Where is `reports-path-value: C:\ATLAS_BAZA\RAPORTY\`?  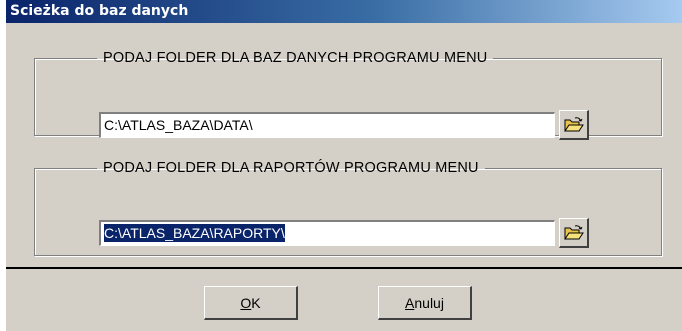 reports-path-value: C:\ATLAS_BAZA\RAPORTY\ is located at coordinates (194, 233).